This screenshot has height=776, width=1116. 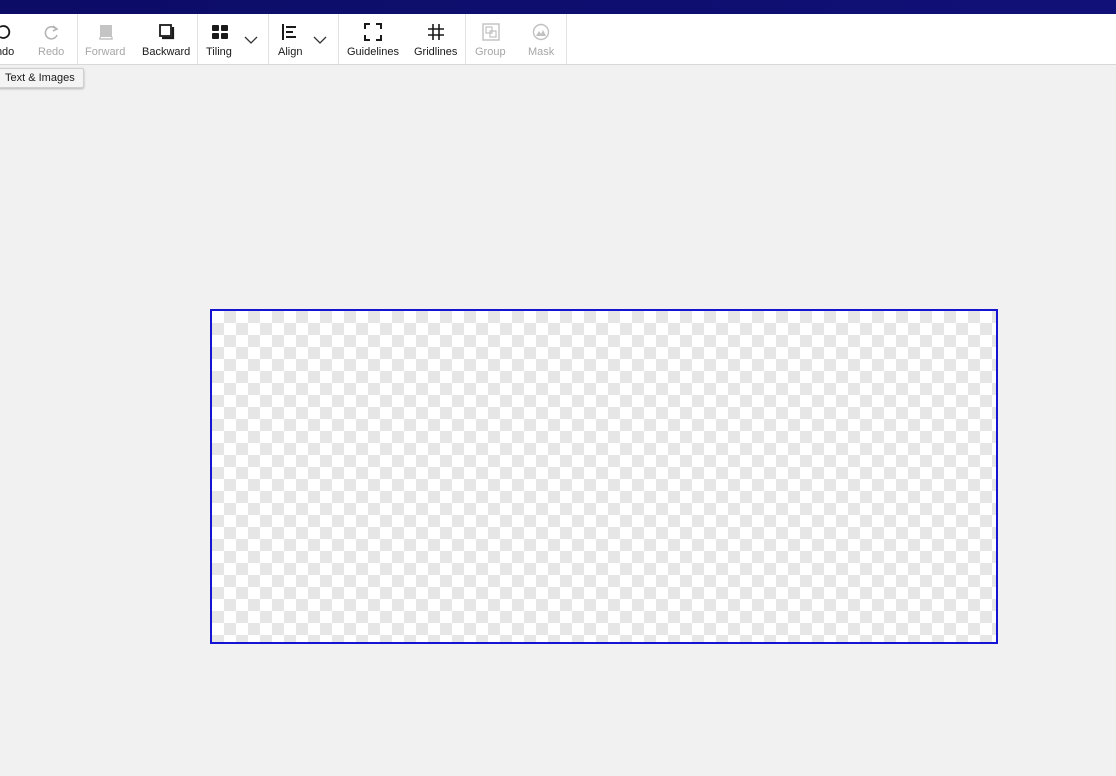 What do you see at coordinates (51, 52) in the screenshot?
I see `redo-label: Redo` at bounding box center [51, 52].